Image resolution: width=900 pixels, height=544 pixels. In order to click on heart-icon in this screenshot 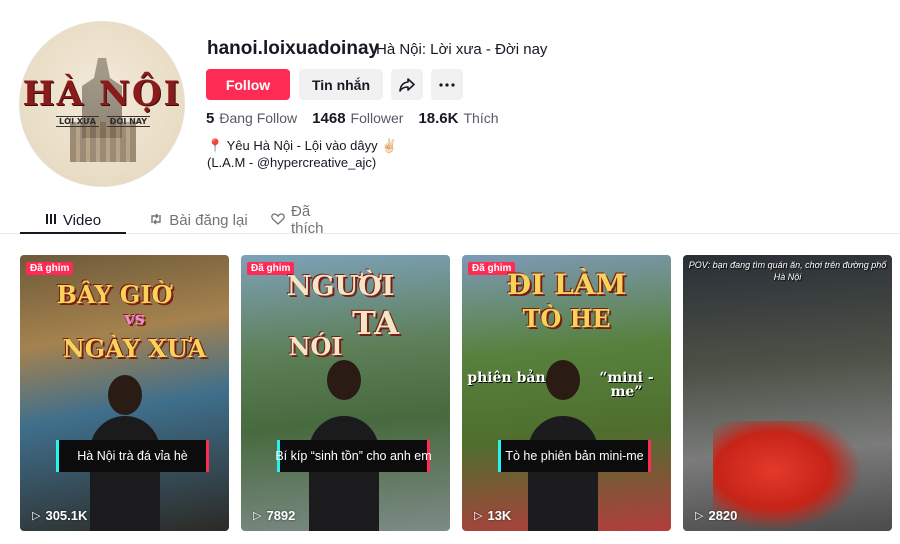, I will do `click(278, 220)`.